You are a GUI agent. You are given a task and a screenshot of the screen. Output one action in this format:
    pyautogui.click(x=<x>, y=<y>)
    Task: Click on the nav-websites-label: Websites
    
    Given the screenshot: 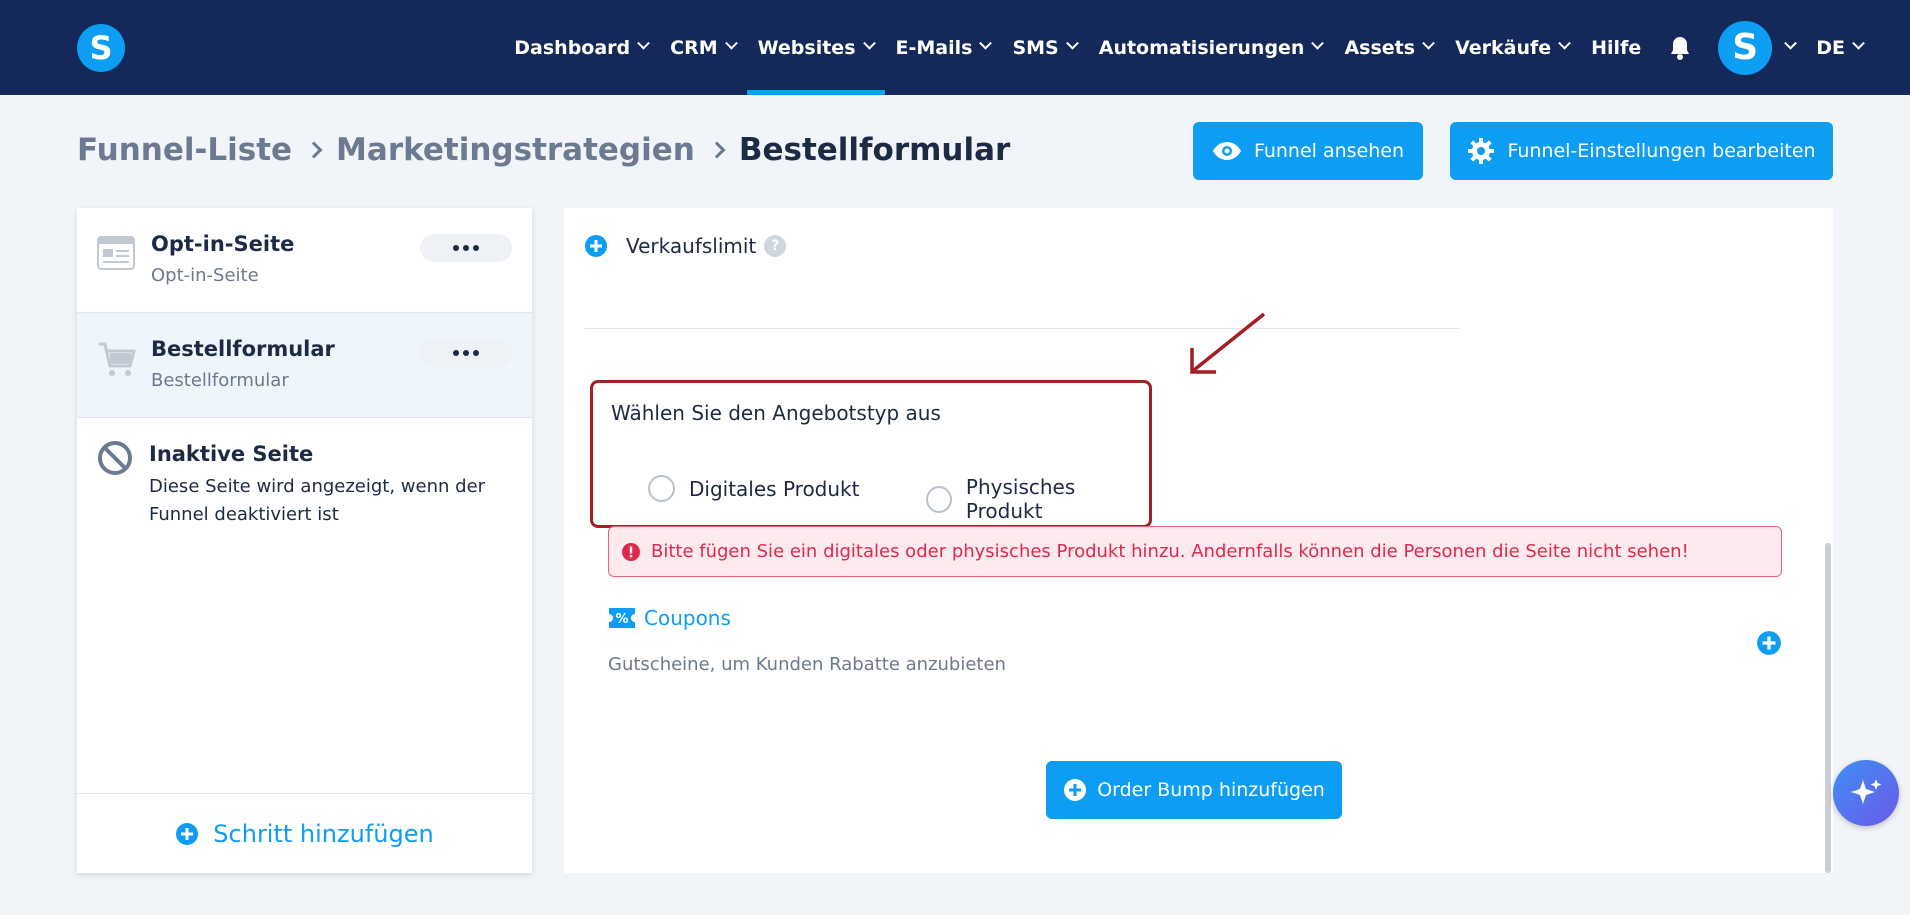 What is the action you would take?
    pyautogui.click(x=806, y=47)
    